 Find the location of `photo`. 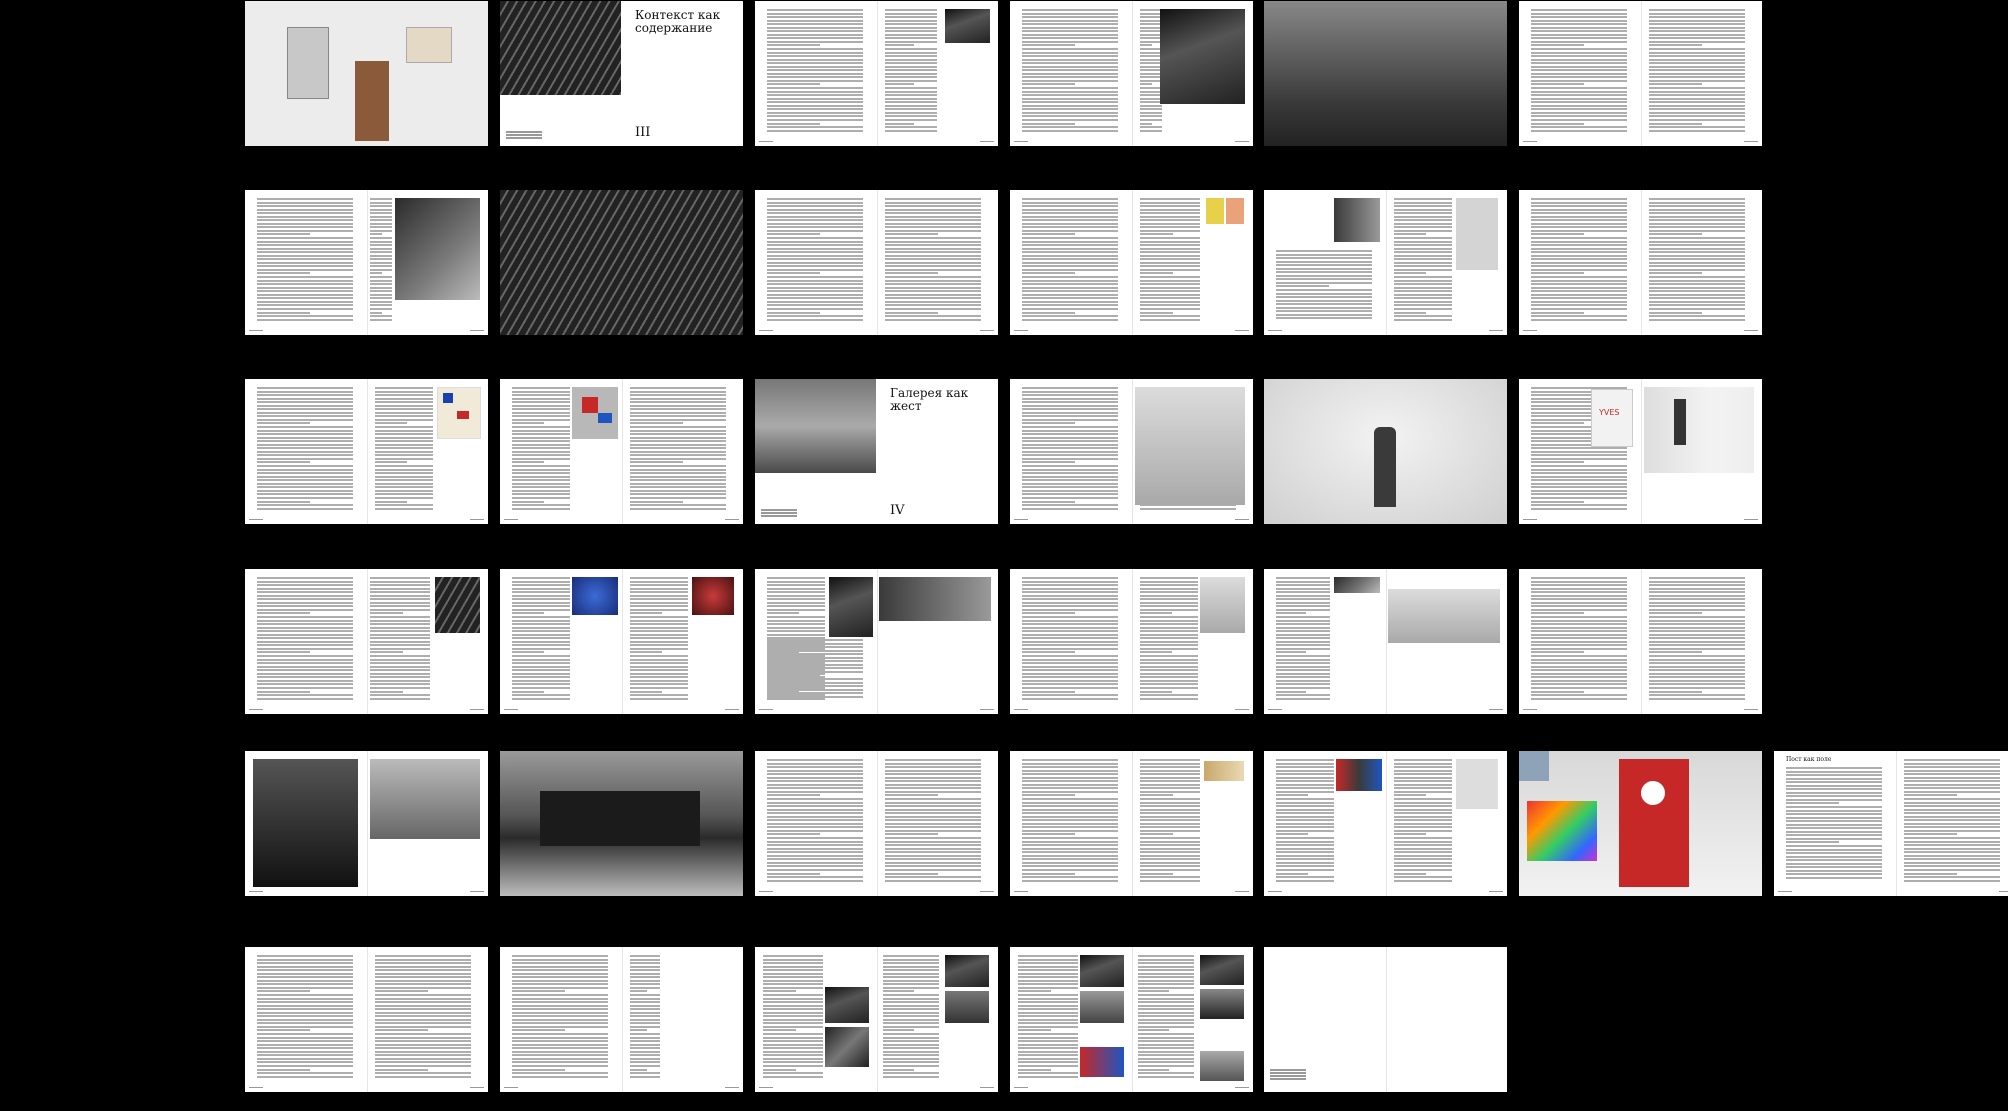

photo is located at coordinates (1477, 234).